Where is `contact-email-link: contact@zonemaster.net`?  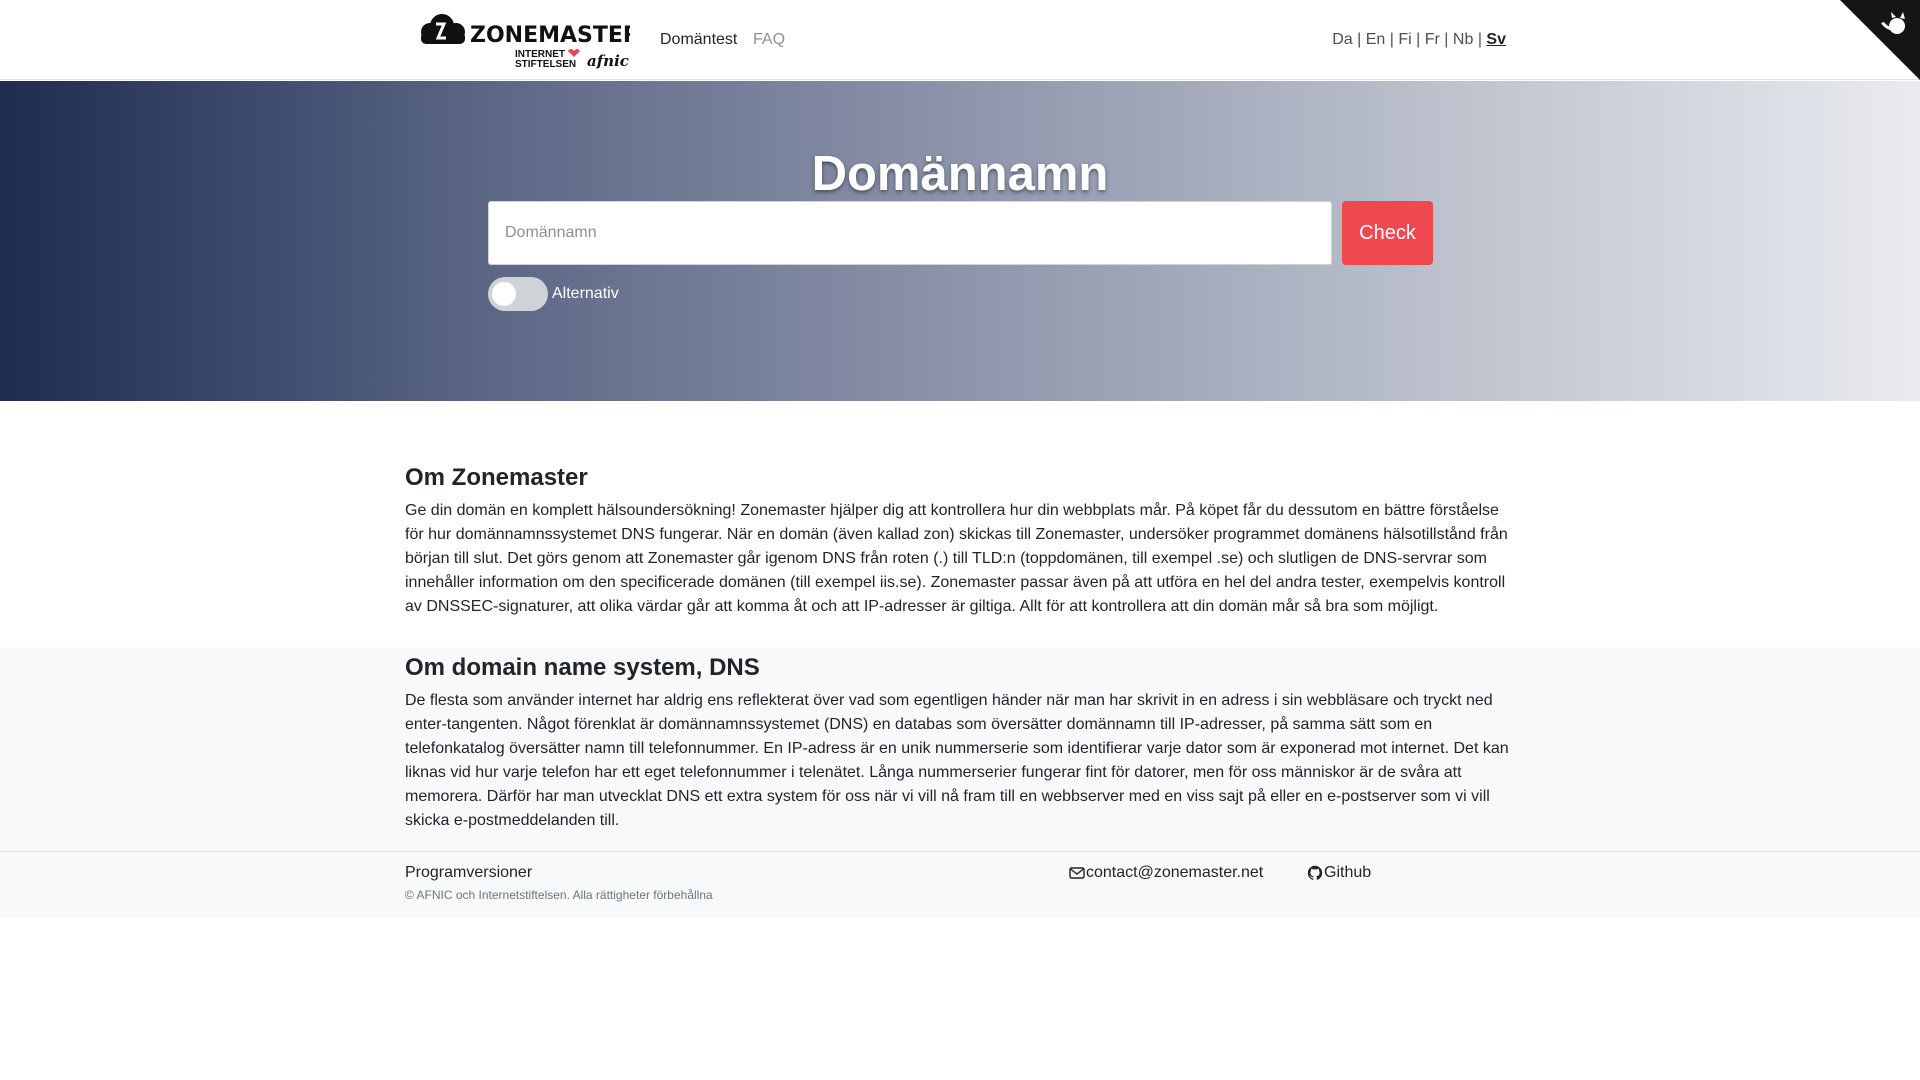 contact-email-link: contact@zonemaster.net is located at coordinates (1166, 873).